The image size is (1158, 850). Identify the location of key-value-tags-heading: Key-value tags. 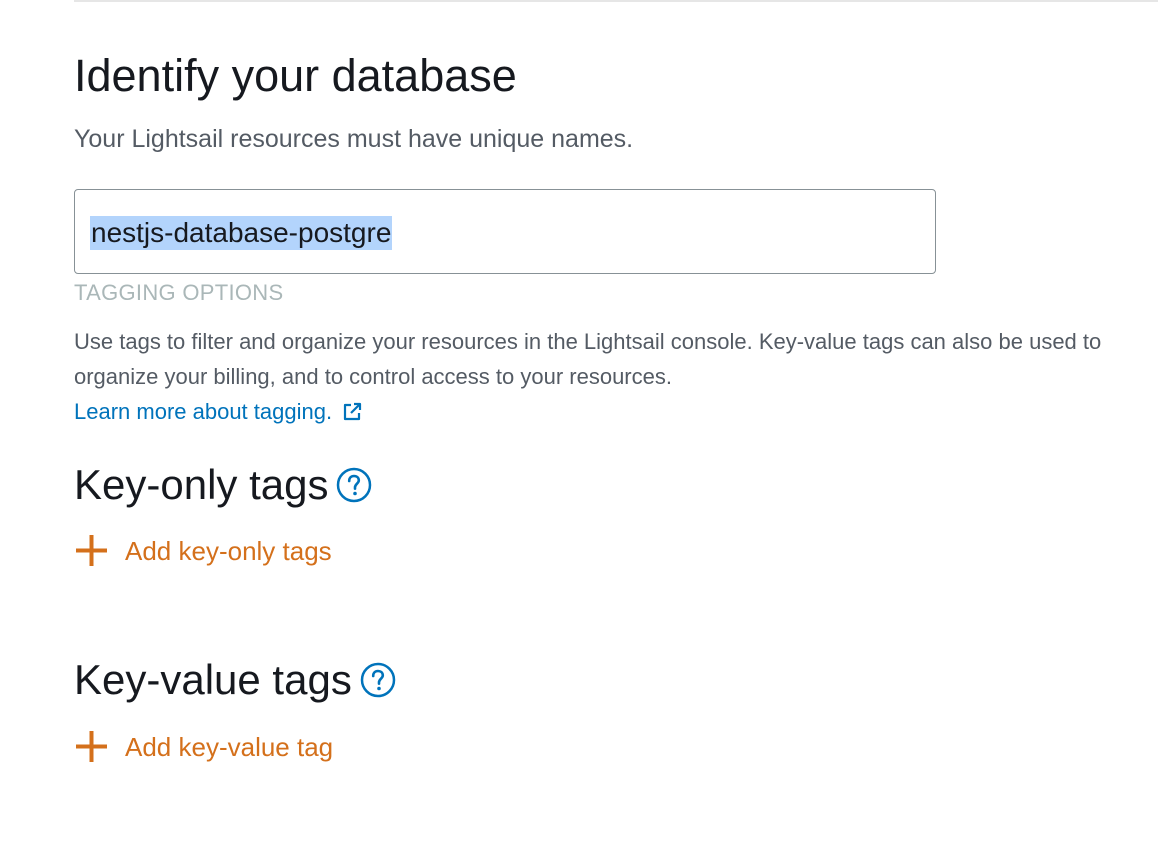
(213, 679).